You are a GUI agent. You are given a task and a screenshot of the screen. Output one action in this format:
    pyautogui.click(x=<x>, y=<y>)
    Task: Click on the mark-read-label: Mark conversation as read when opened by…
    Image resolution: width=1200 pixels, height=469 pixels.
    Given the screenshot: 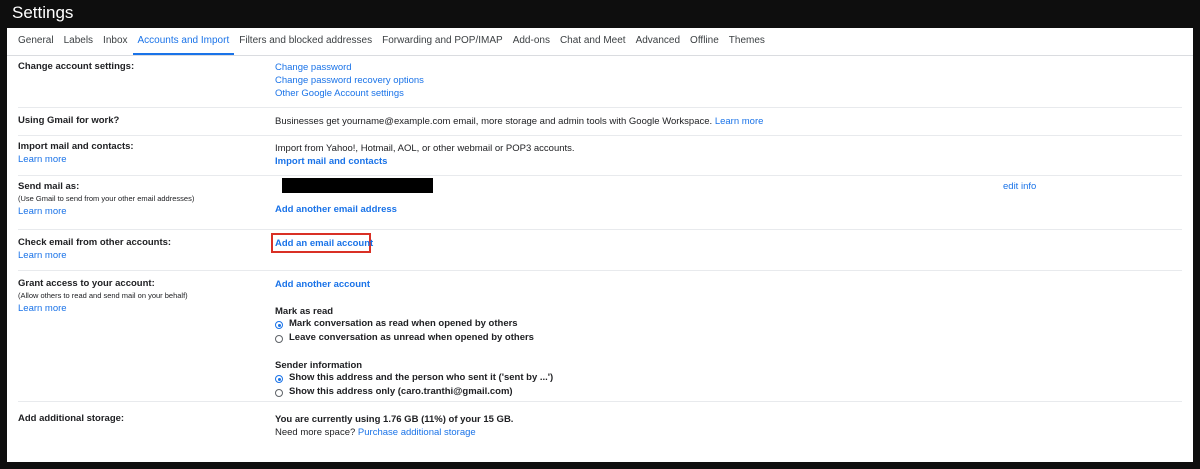 What is the action you would take?
    pyautogui.click(x=403, y=323)
    